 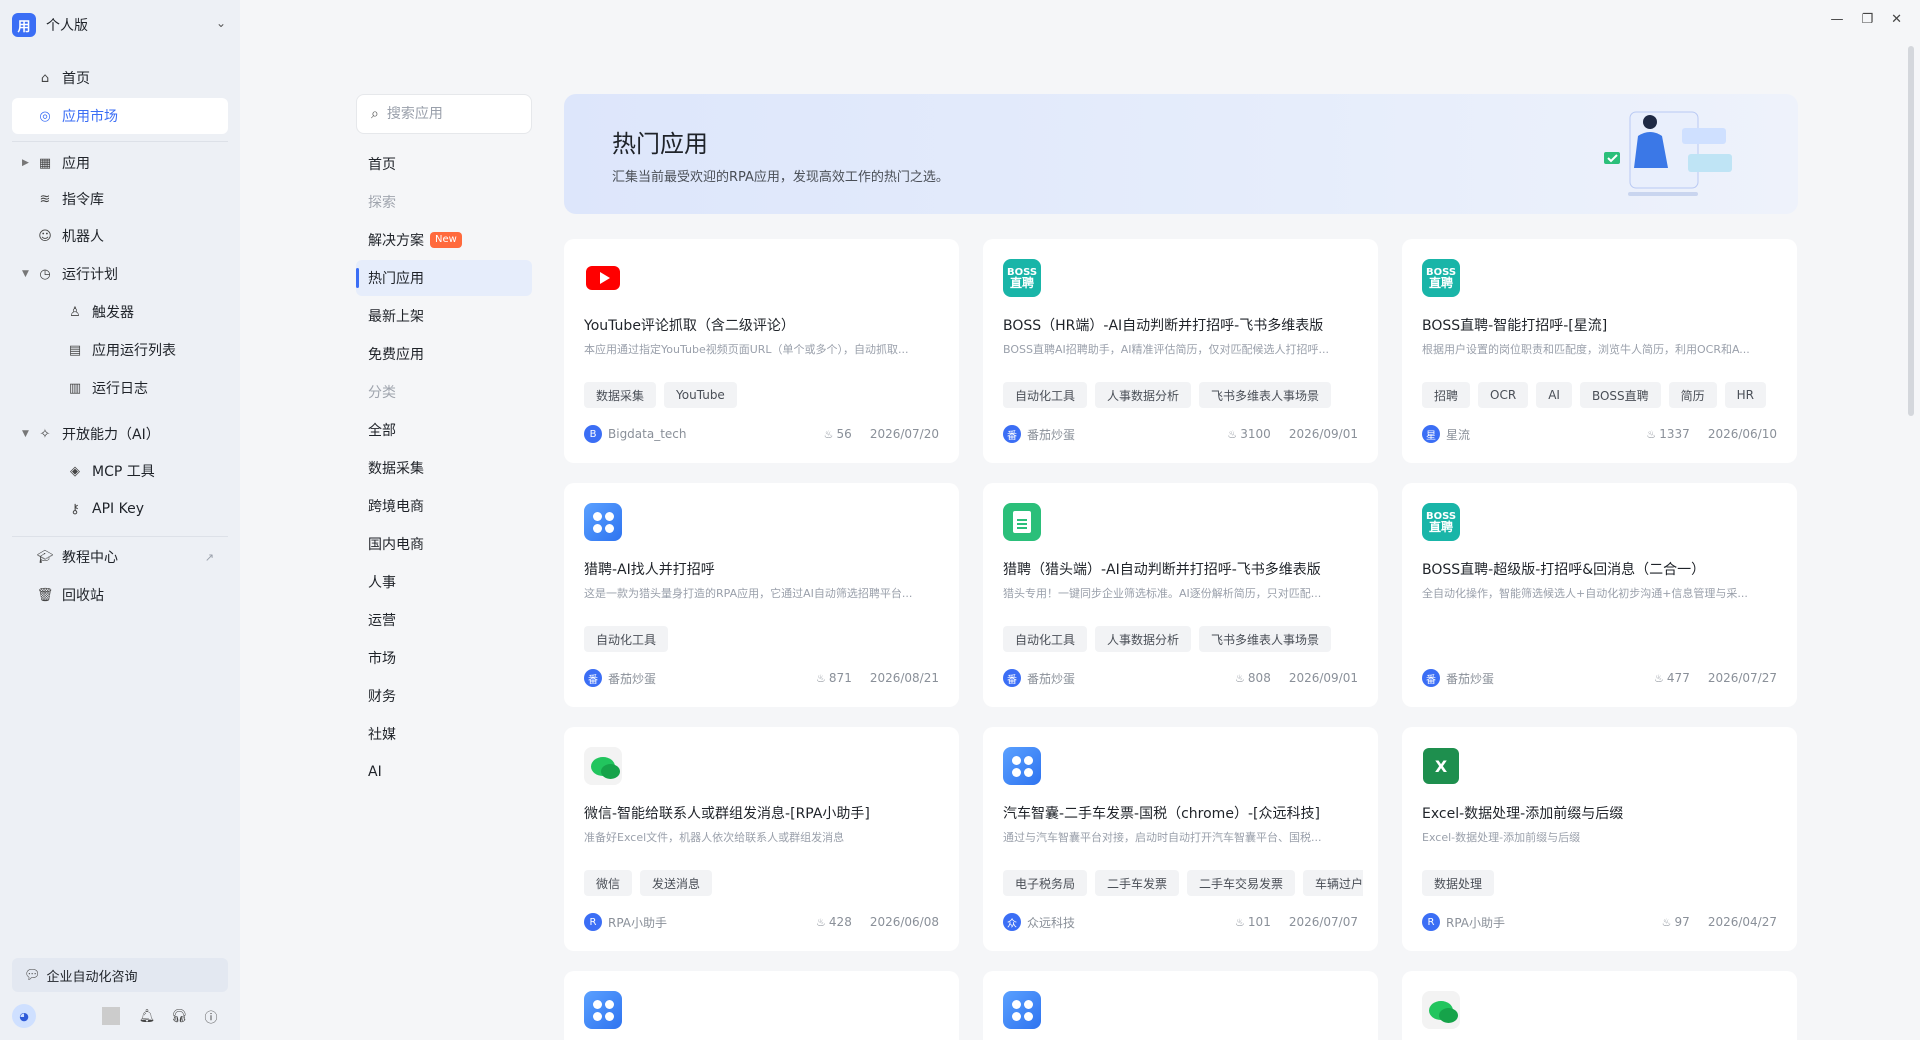 I want to click on divider, so click(x=111, y=1016).